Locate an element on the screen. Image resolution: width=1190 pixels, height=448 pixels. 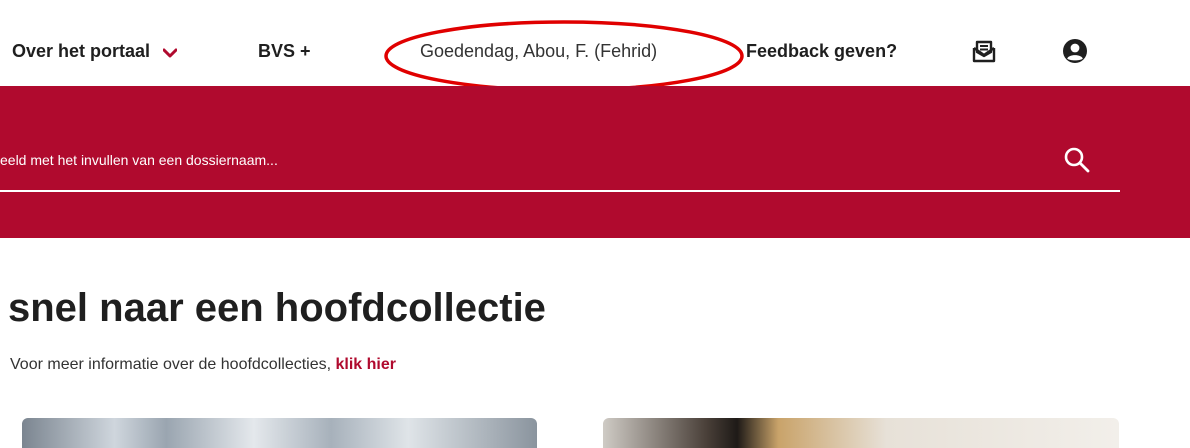
nav-over-het-portaal: Over het portaal is located at coordinates (95, 51).